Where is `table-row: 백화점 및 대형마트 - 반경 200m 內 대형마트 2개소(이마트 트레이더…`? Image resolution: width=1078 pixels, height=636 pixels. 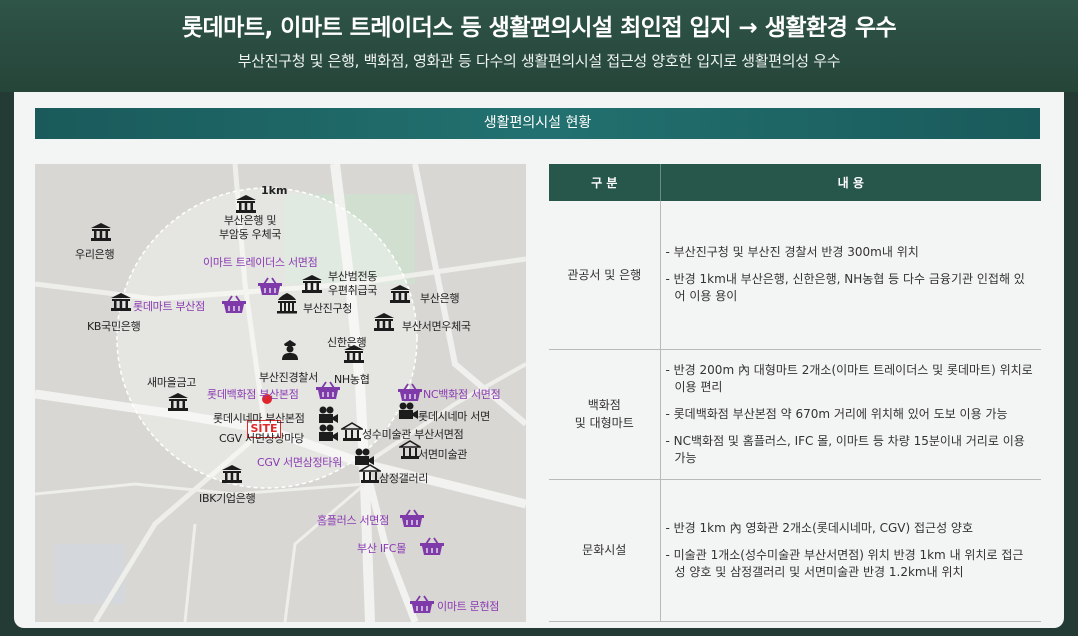
table-row: 백화점 및 대형마트 - 반경 200m 內 대형마트 2개소(이마트 트레이더… is located at coordinates (795, 414).